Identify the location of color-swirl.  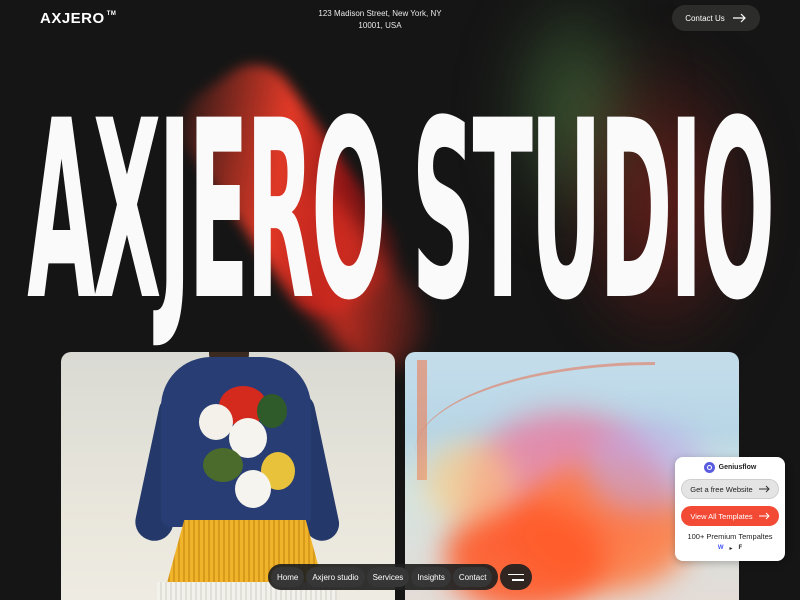
(470, 482).